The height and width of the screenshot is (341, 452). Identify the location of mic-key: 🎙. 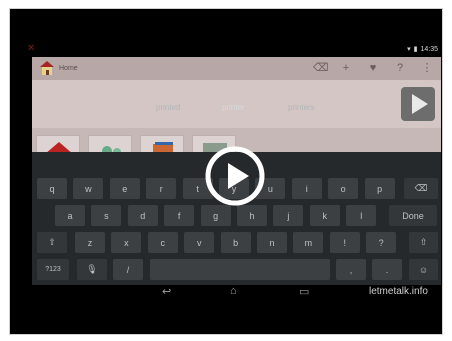
(92, 269).